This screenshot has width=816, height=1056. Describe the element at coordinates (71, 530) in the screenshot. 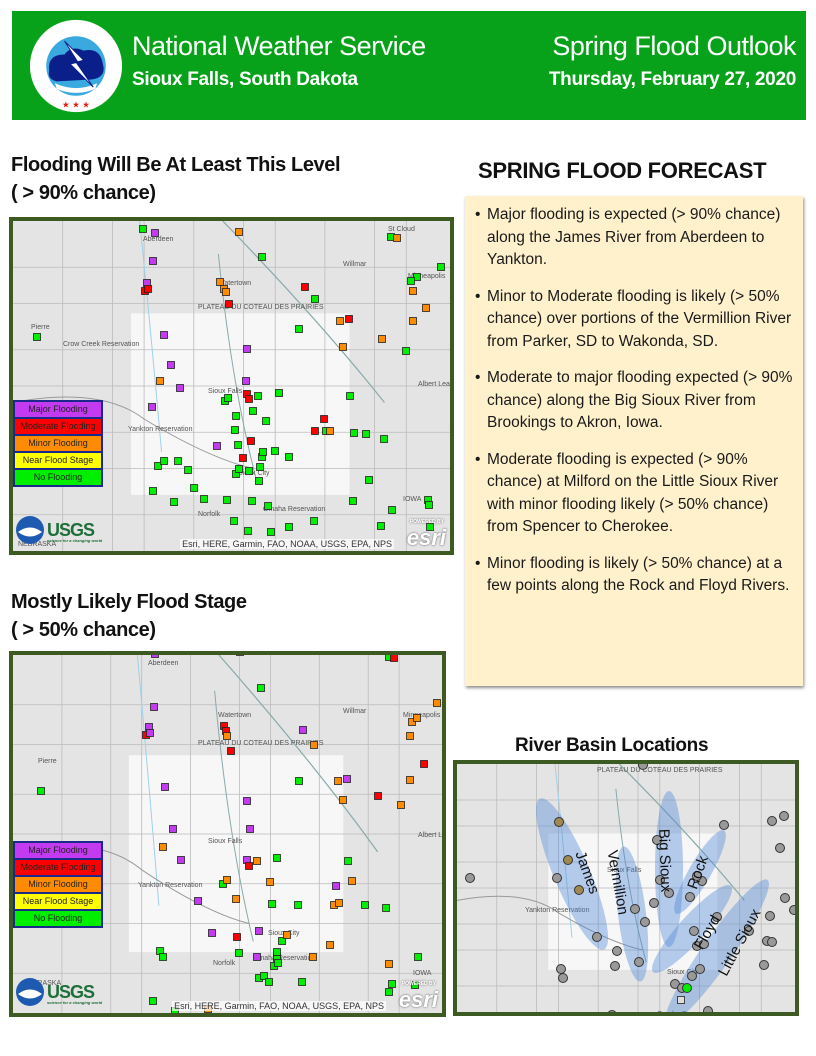

I see `usgs-logo-text: USGS` at that location.